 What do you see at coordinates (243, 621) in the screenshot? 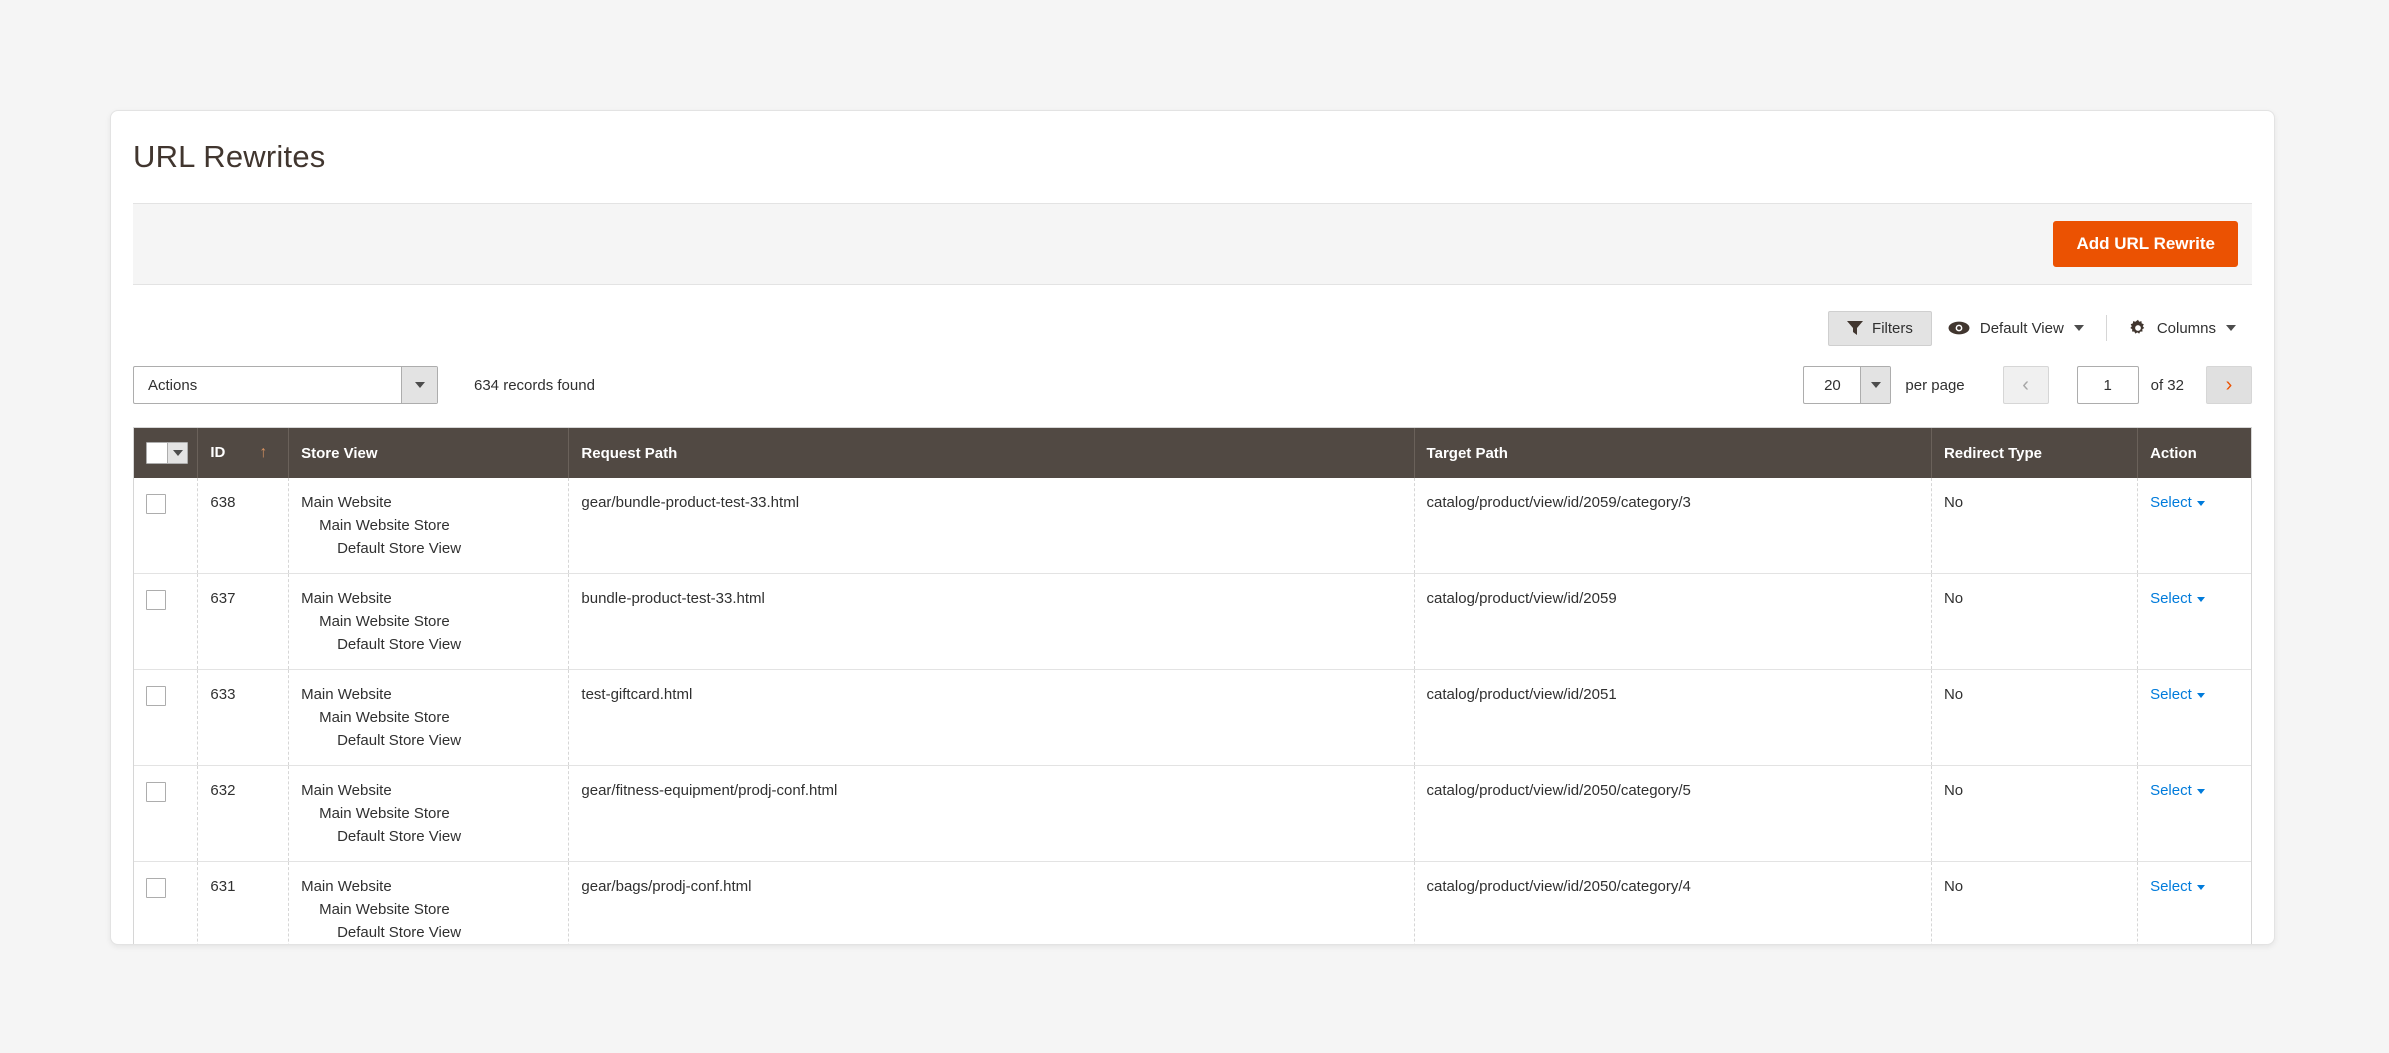
I see `cell-id: 637` at bounding box center [243, 621].